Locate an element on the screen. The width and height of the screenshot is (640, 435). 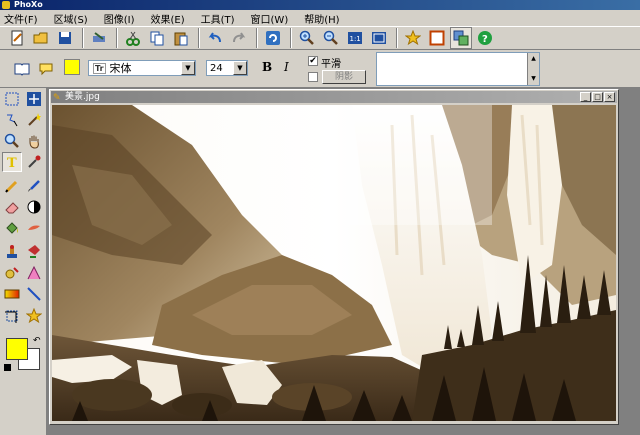
smooth-label: 平滑 is located at coordinates (331, 64).